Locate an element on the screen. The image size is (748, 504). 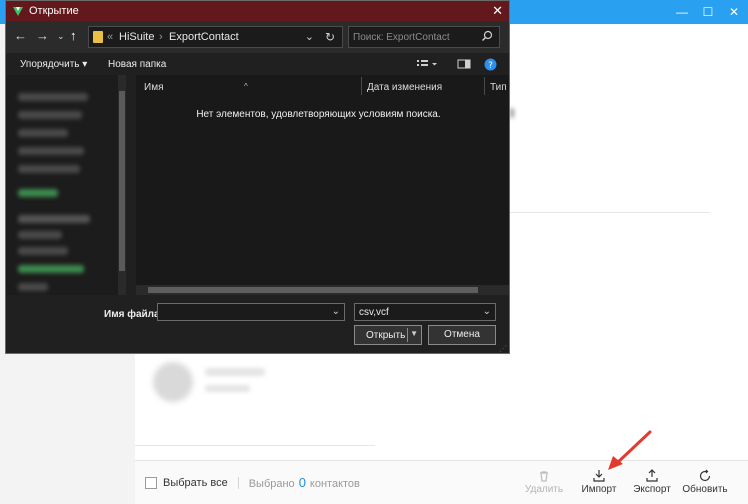
dialog-title-bar: Открытие ✕ is located at coordinates (257, 11).